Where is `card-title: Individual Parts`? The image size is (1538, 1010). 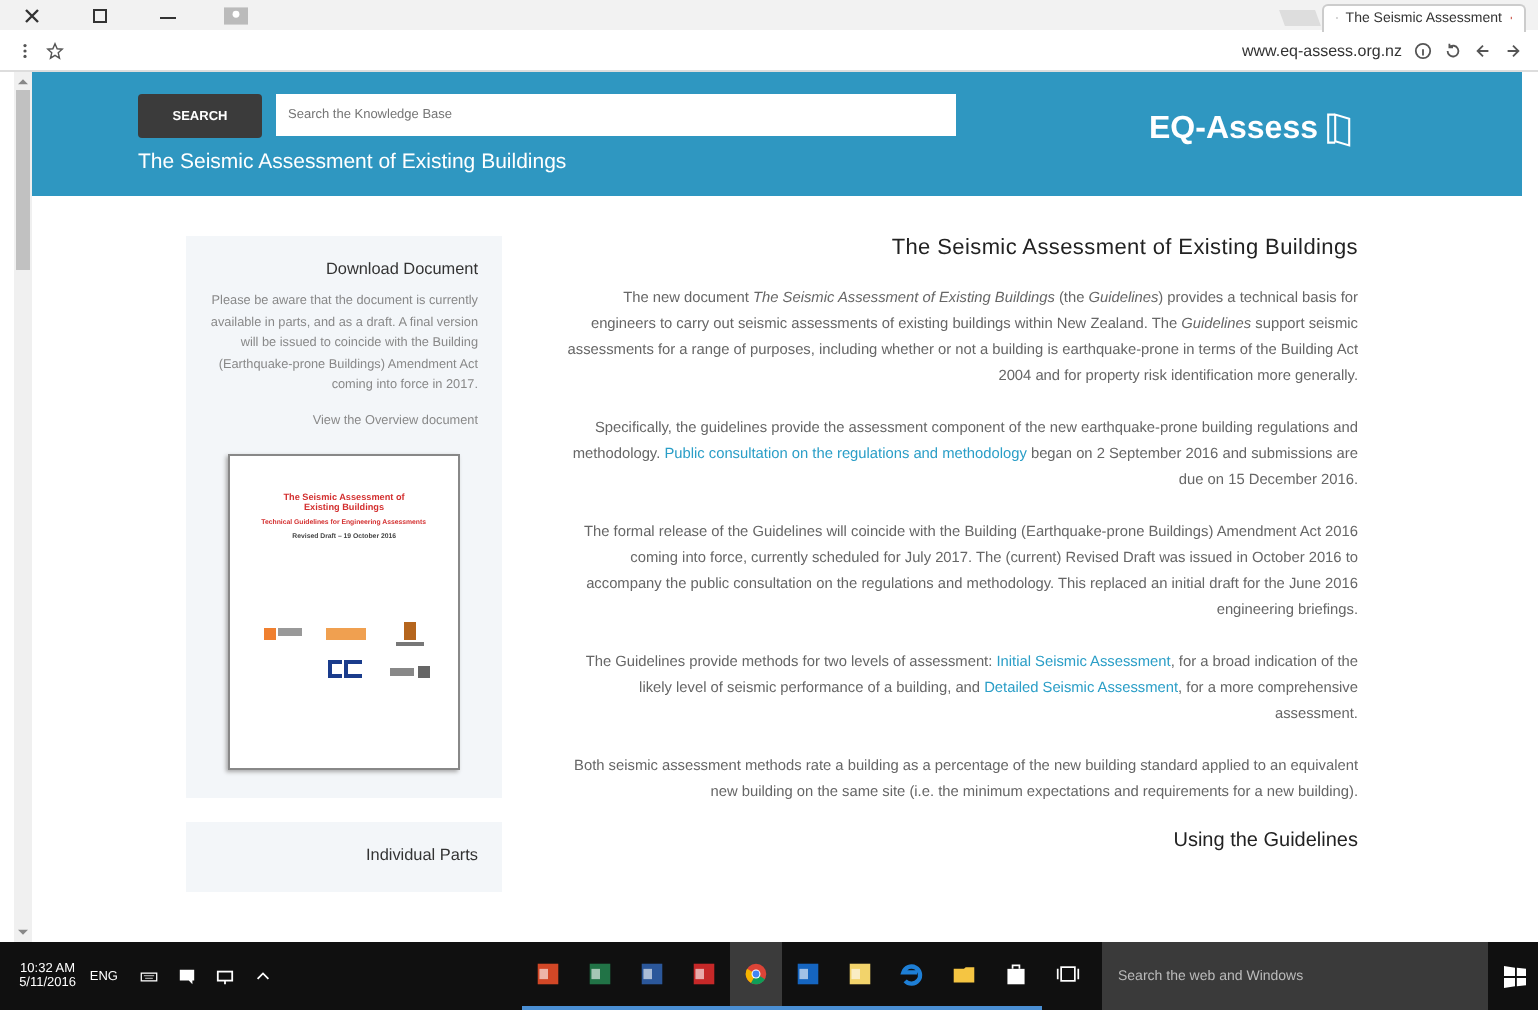 card-title: Individual Parts is located at coordinates (421, 855).